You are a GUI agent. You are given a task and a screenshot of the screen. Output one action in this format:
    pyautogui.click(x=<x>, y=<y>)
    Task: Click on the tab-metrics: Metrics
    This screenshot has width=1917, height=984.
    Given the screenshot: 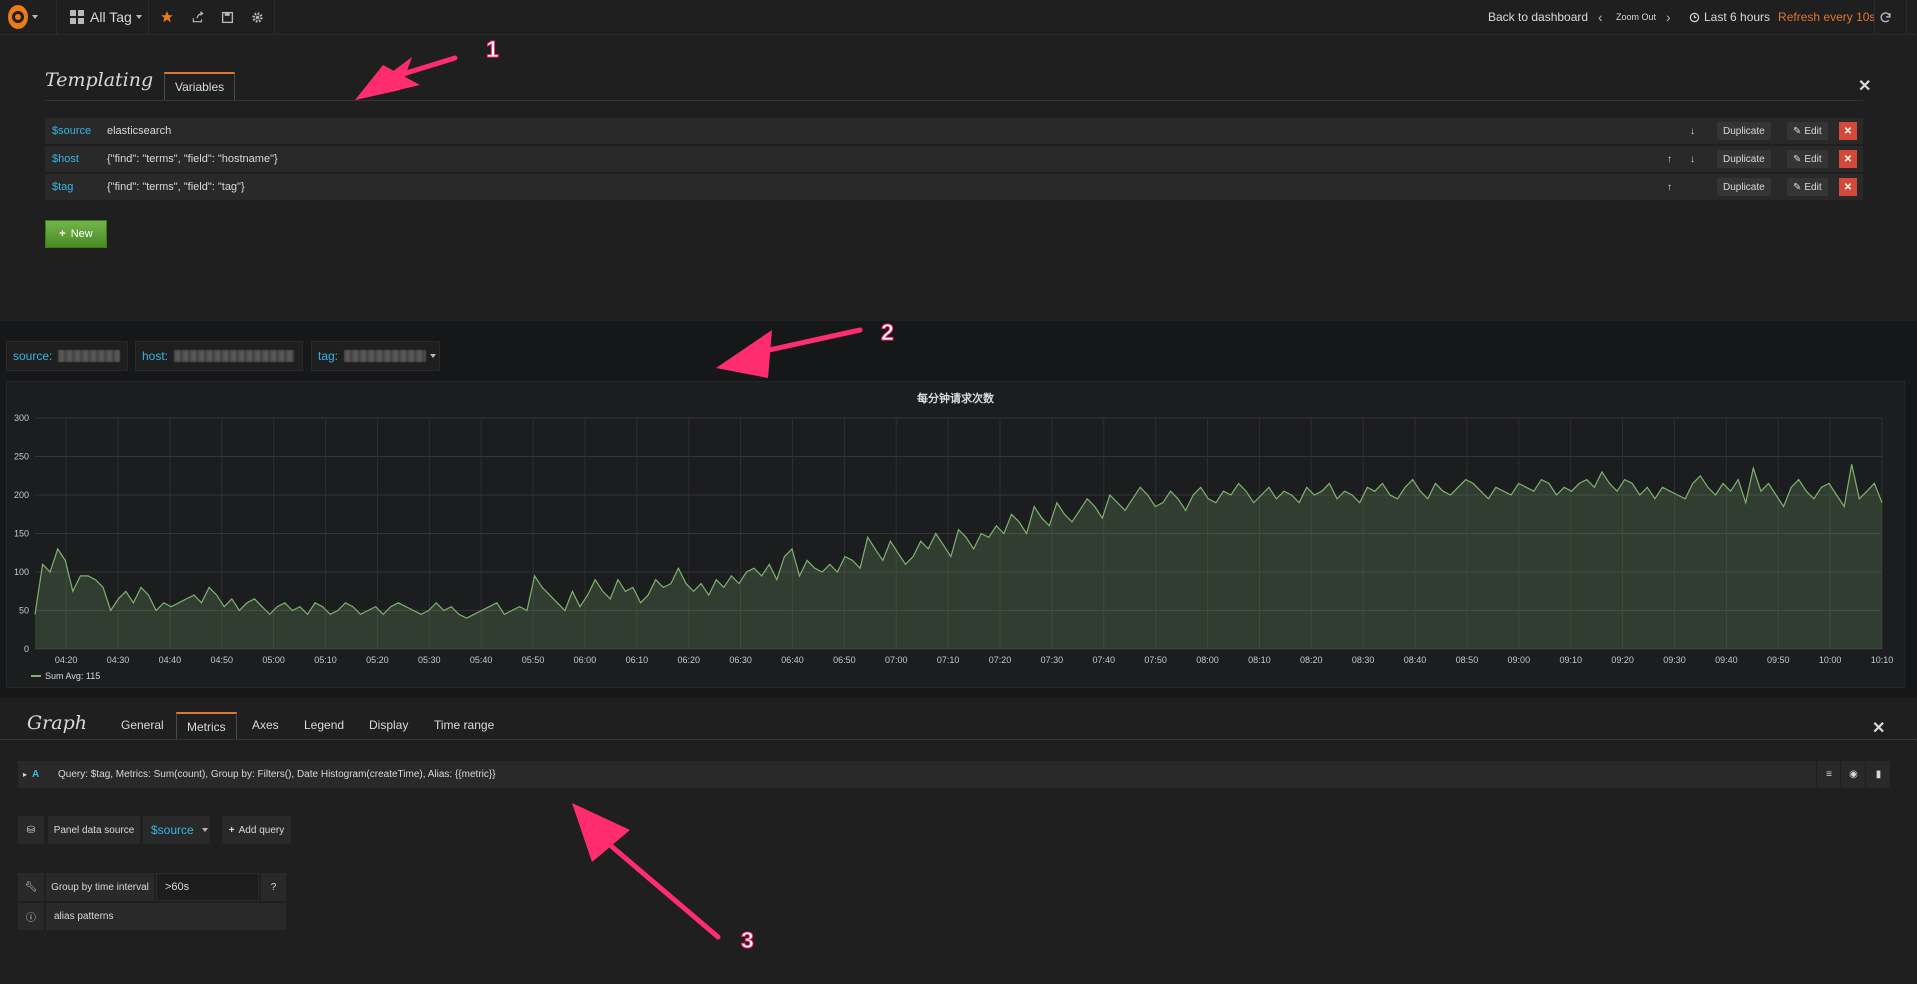 What is the action you would take?
    pyautogui.click(x=206, y=726)
    